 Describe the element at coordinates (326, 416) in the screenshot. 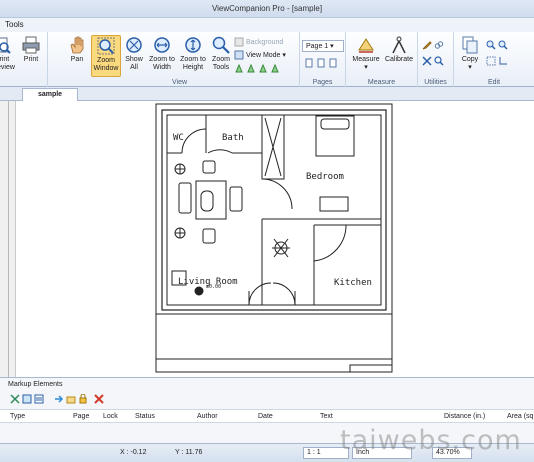

I see `column-text: Text` at that location.